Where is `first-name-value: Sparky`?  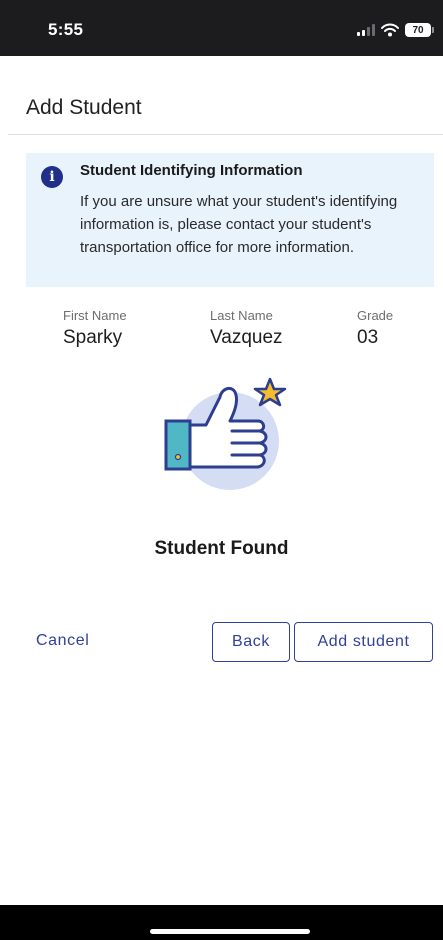 first-name-value: Sparky is located at coordinates (93, 337).